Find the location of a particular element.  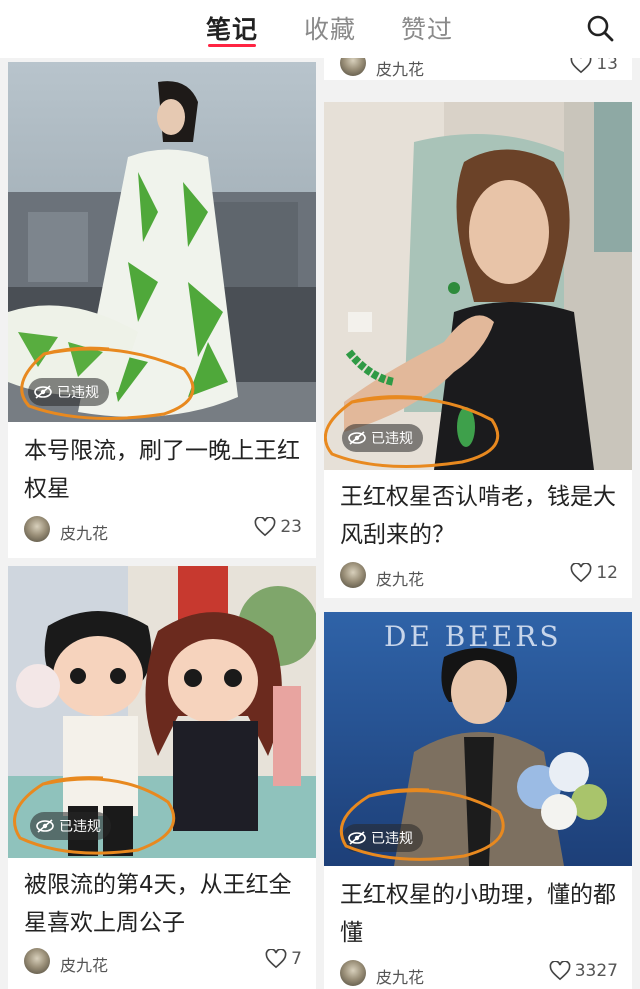

like-count: 23 is located at coordinates (291, 527).